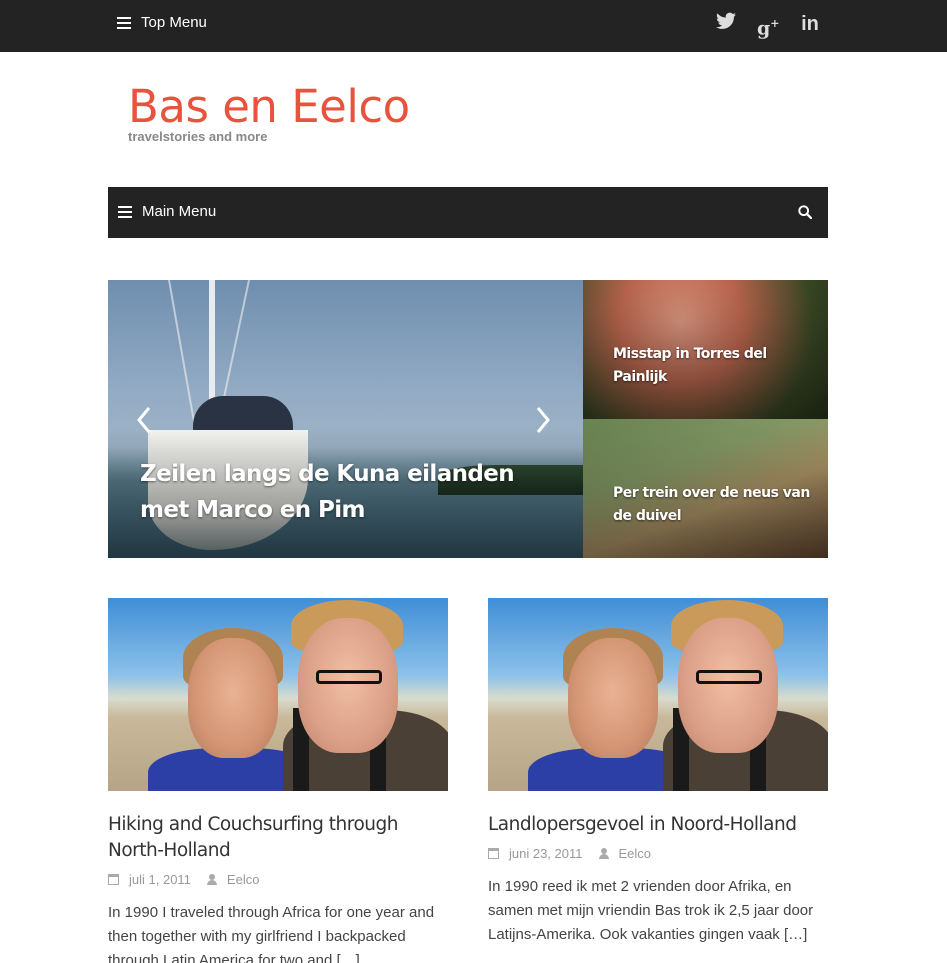 This screenshot has width=947, height=963. I want to click on post-meta: juni 23, 2011 Eelco, so click(658, 853).